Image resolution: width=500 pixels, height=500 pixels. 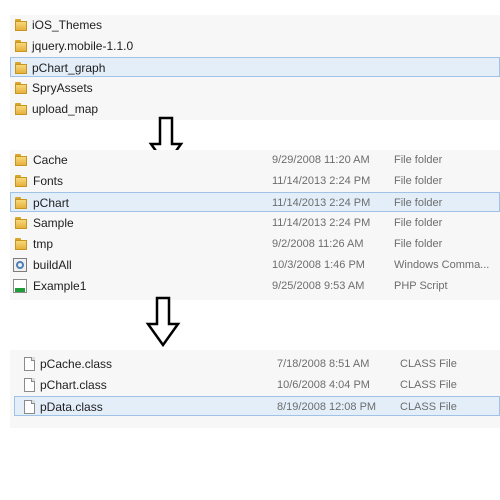 What do you see at coordinates (323, 364) in the screenshot?
I see `date-modified: 7/18/2008 8:51 AM` at bounding box center [323, 364].